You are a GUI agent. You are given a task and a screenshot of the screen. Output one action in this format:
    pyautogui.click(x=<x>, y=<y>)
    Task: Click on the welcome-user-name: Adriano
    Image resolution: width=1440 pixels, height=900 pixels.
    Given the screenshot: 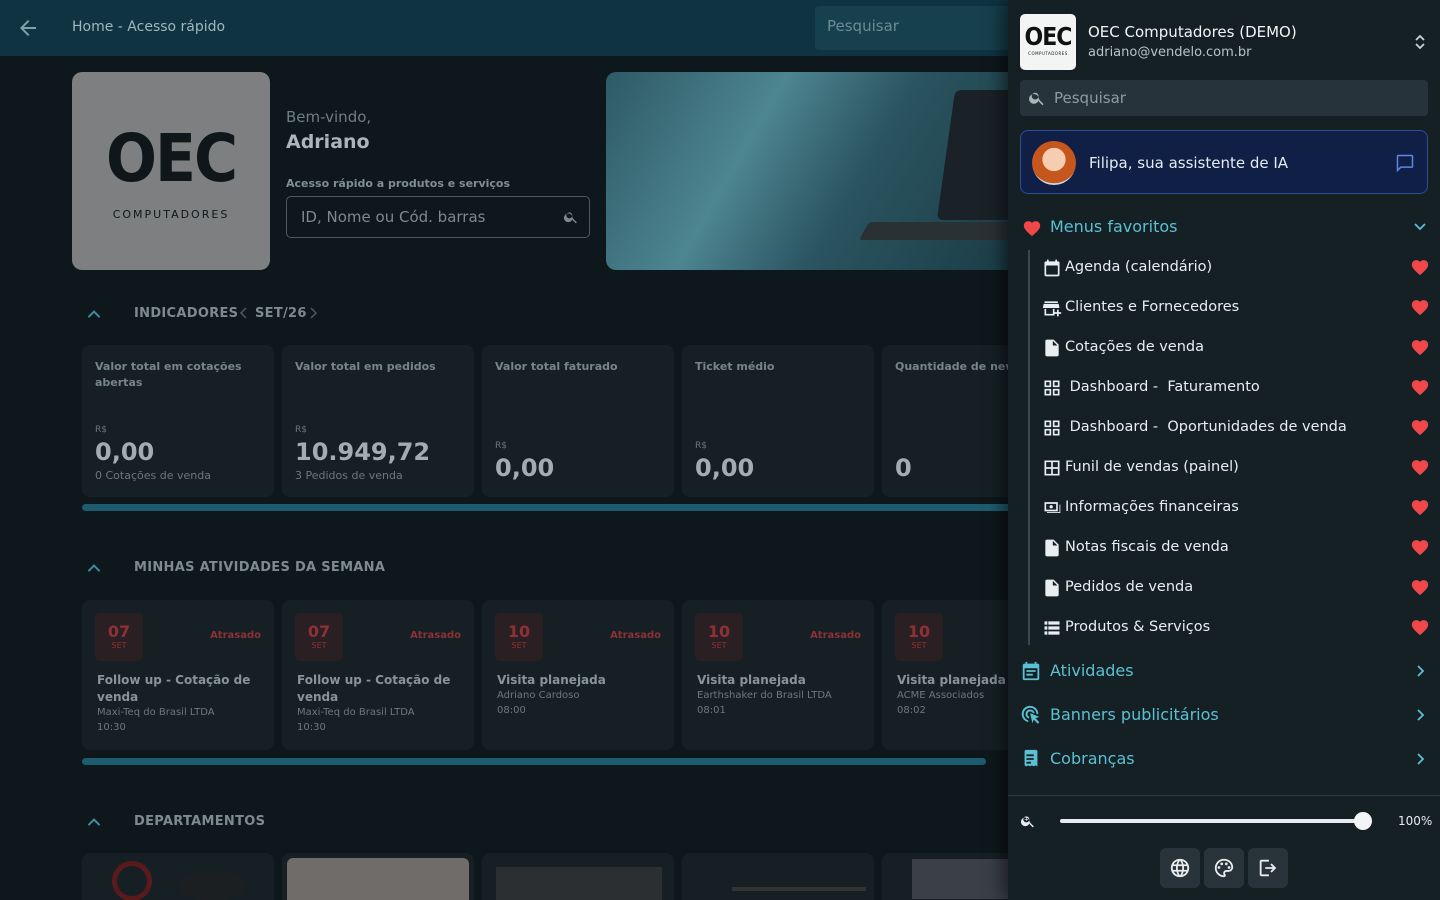 What is the action you would take?
    pyautogui.click(x=328, y=142)
    